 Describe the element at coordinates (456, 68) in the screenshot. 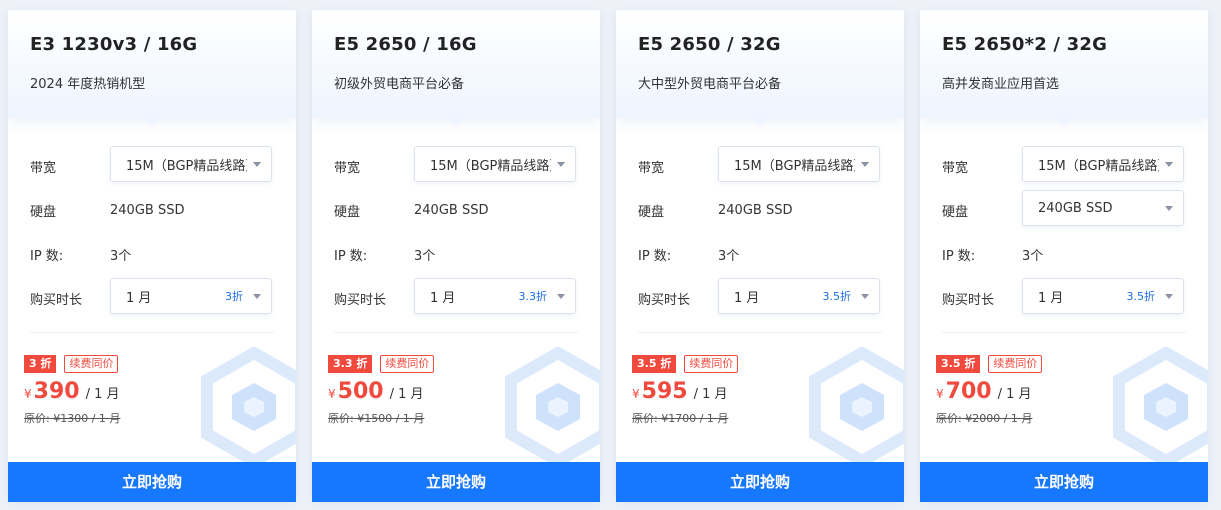

I see `plan-header: E5 2650 / 16G 初级外贸电商平台必备` at that location.